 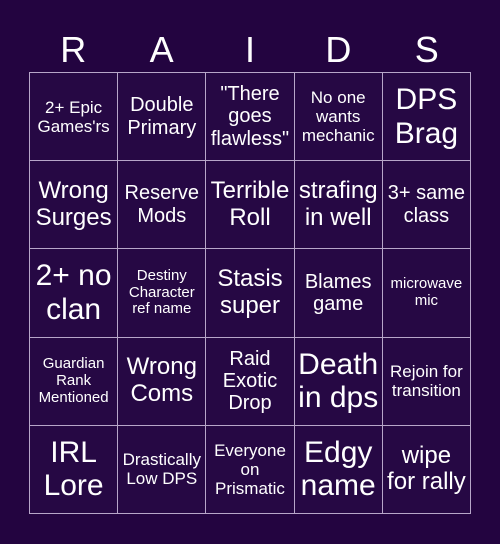 I want to click on bingo-cell: DPS Brag, so click(x=426, y=117).